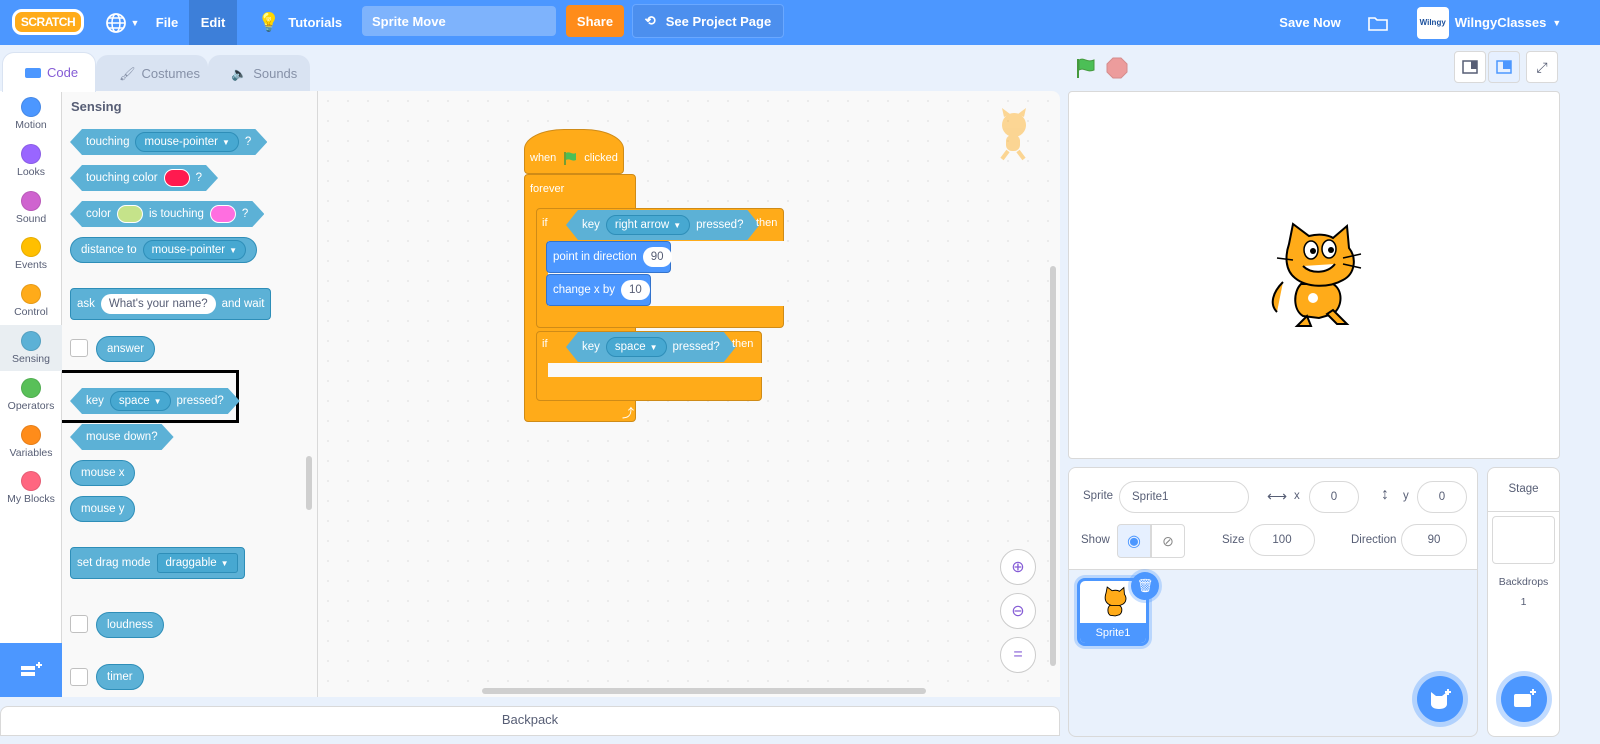 The image size is (1600, 744). What do you see at coordinates (530, 721) in the screenshot?
I see `backpack: Backpack` at bounding box center [530, 721].